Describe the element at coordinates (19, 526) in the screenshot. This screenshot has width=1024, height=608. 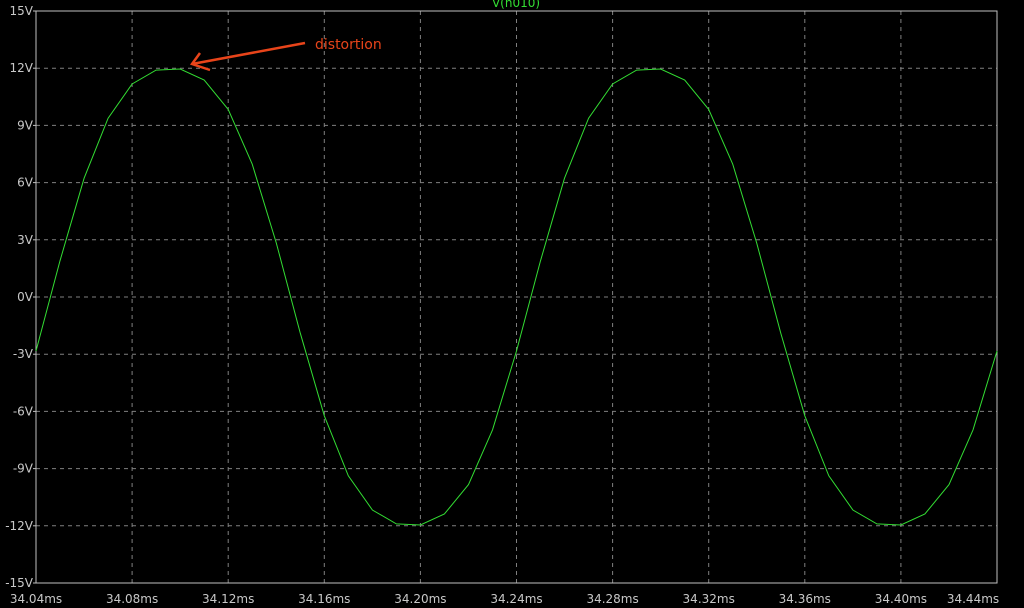
I see `y-tick-label: -12V` at that location.